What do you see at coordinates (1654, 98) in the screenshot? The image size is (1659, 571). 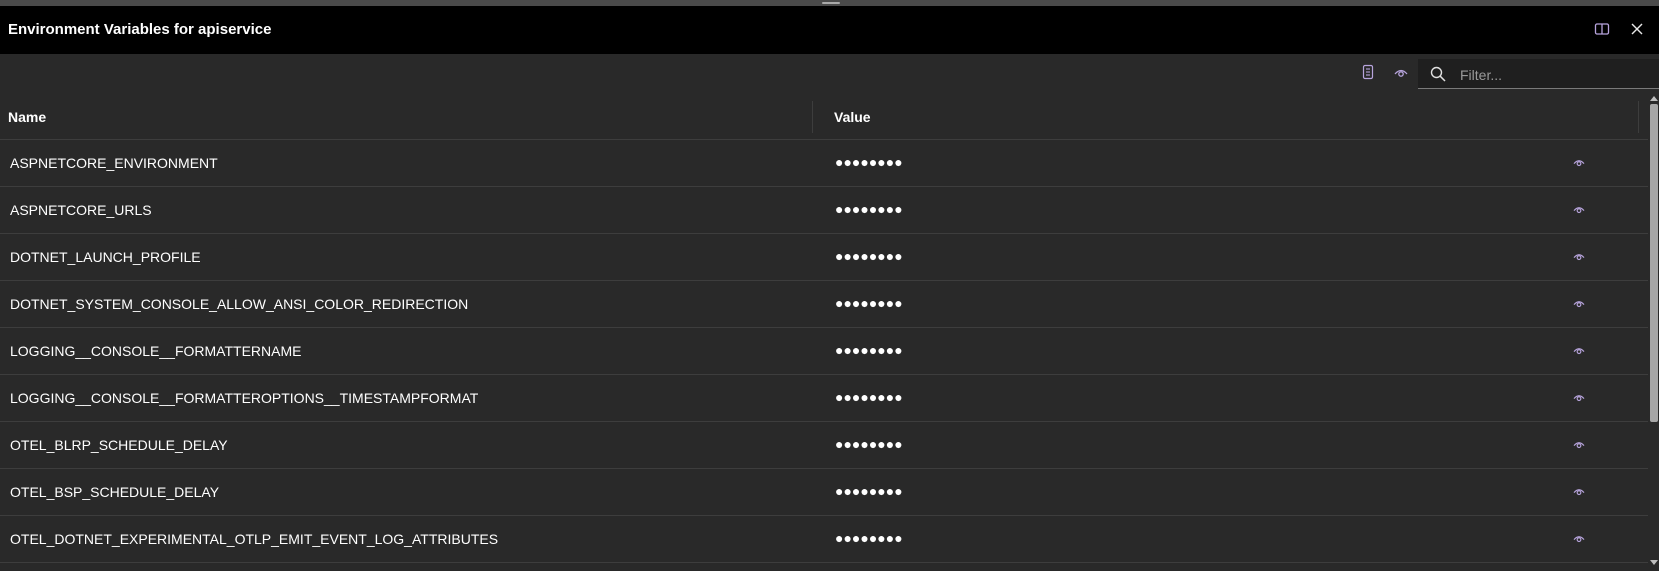 I see `scroll-up-arrow` at bounding box center [1654, 98].